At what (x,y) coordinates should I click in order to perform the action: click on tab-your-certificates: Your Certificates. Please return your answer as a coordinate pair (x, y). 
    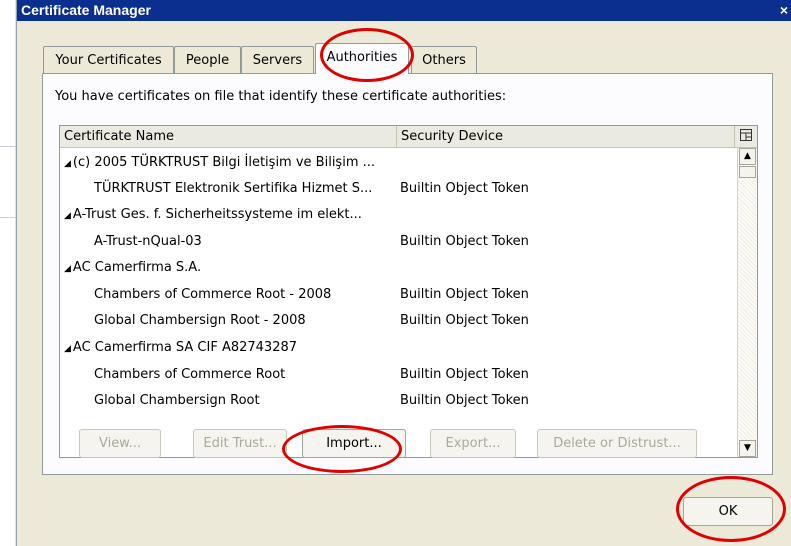
    Looking at the image, I should click on (108, 59).